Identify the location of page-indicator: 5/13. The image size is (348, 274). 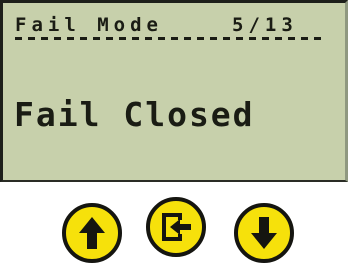
(265, 25).